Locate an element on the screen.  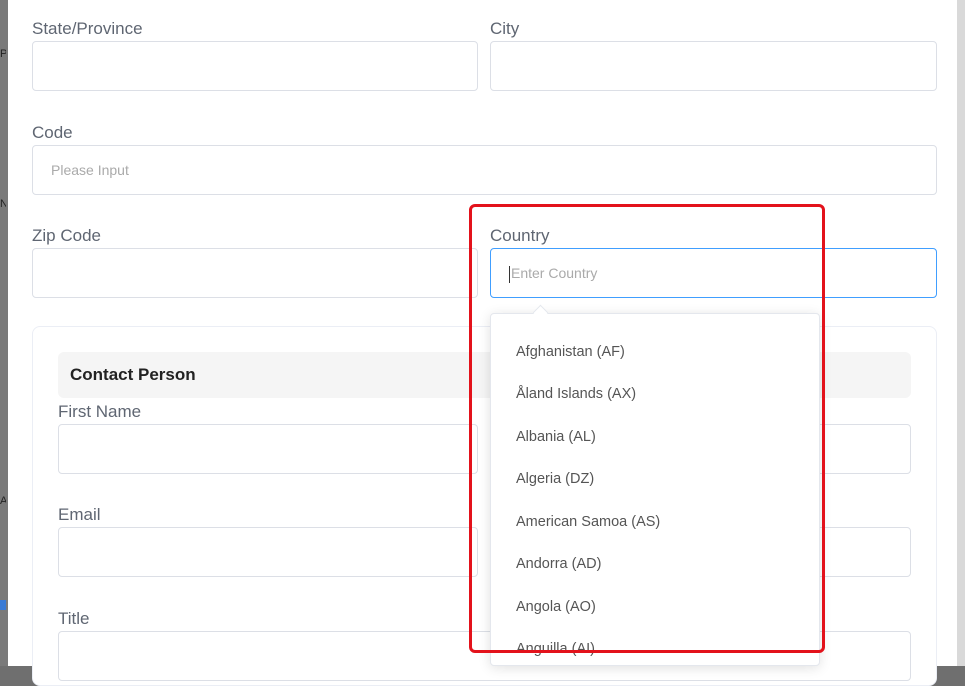
country-option: Algeria (DZ) is located at coordinates (555, 479).